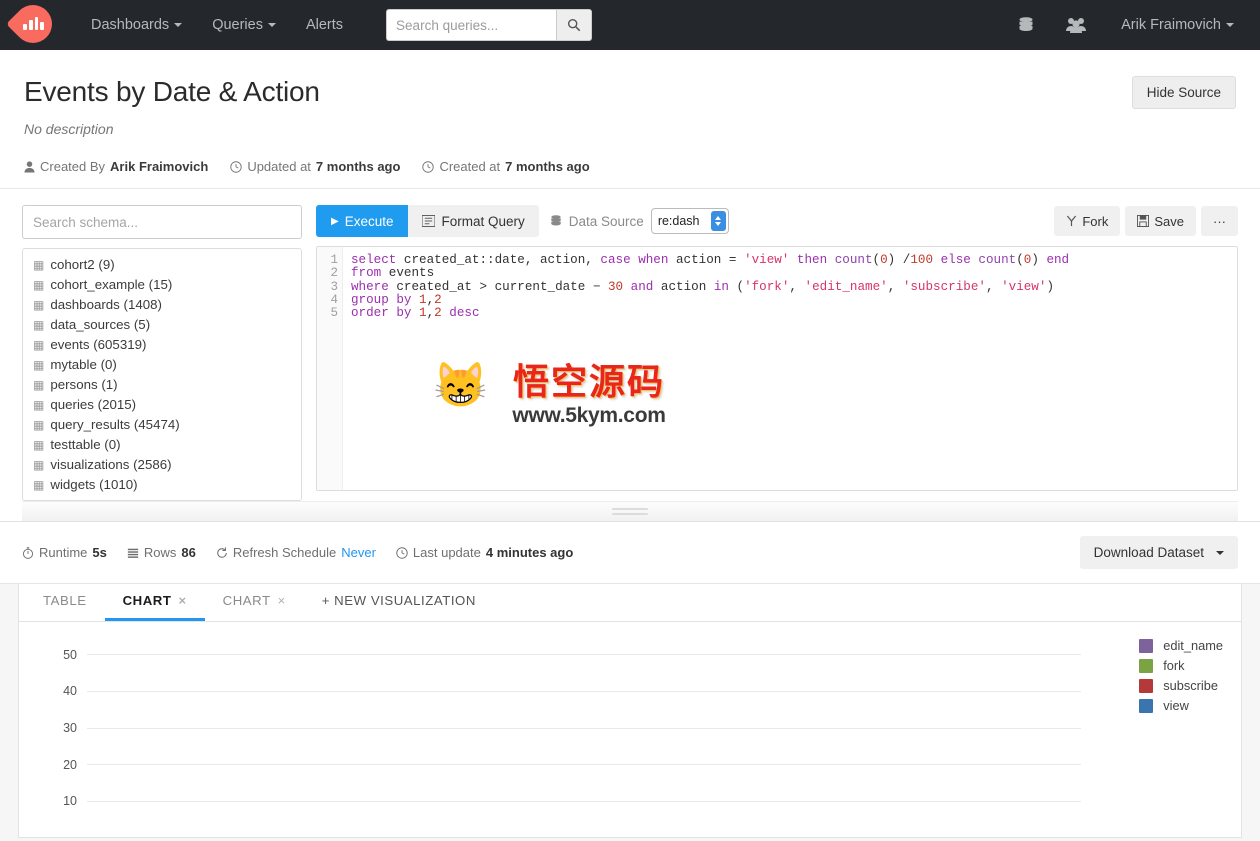  I want to click on user-menu: Arik Fraimovich, so click(1174, 25).